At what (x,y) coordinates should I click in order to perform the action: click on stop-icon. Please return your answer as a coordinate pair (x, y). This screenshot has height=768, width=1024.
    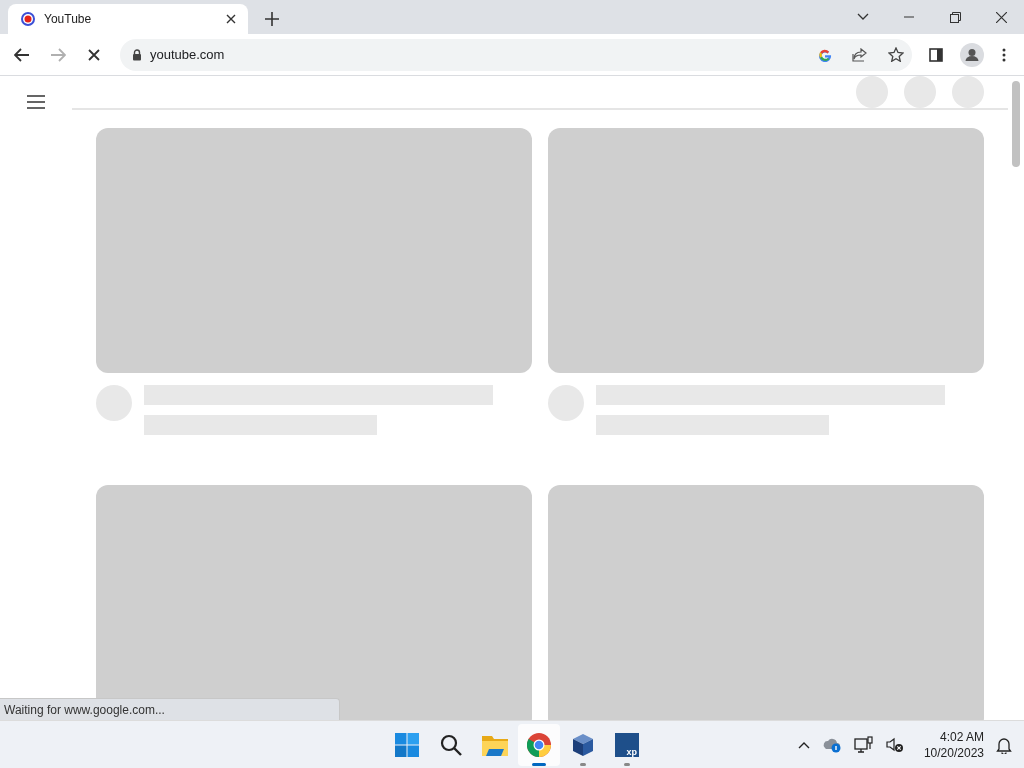
    Looking at the image, I should click on (94, 54).